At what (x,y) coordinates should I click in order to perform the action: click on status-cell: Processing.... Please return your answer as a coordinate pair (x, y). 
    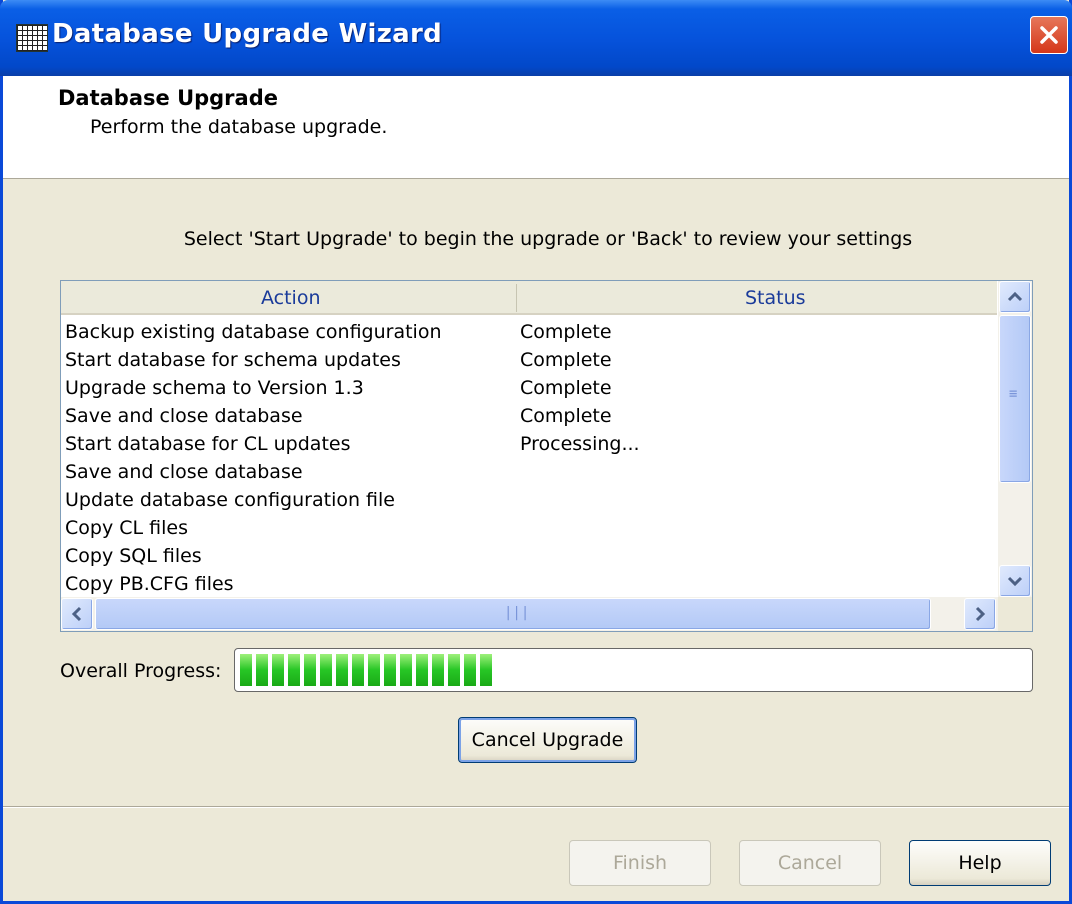
    Looking at the image, I should click on (580, 444).